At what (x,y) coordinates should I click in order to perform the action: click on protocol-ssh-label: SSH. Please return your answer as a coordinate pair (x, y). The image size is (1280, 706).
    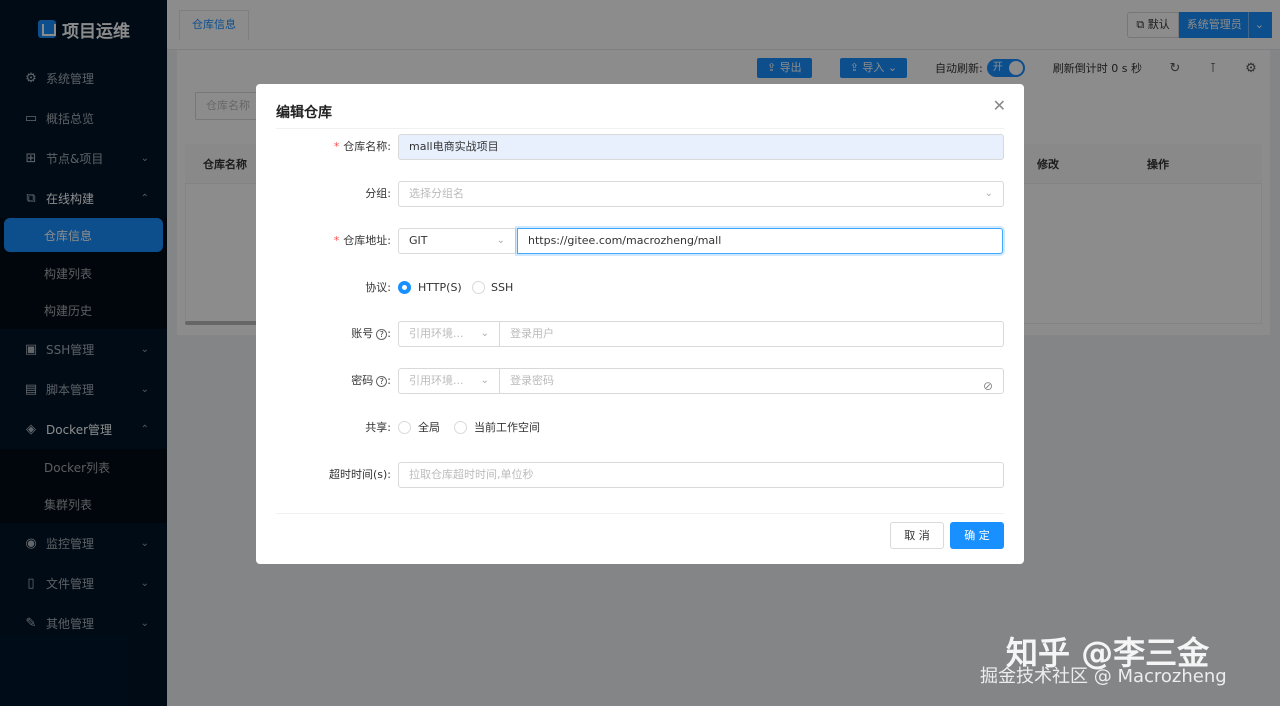
    Looking at the image, I should click on (502, 288).